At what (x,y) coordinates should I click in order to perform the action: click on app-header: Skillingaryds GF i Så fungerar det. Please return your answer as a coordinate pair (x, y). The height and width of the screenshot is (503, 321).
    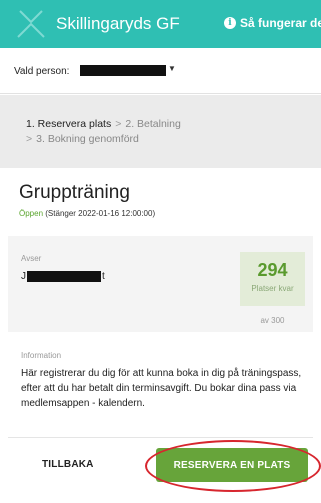
    Looking at the image, I should click on (160, 24).